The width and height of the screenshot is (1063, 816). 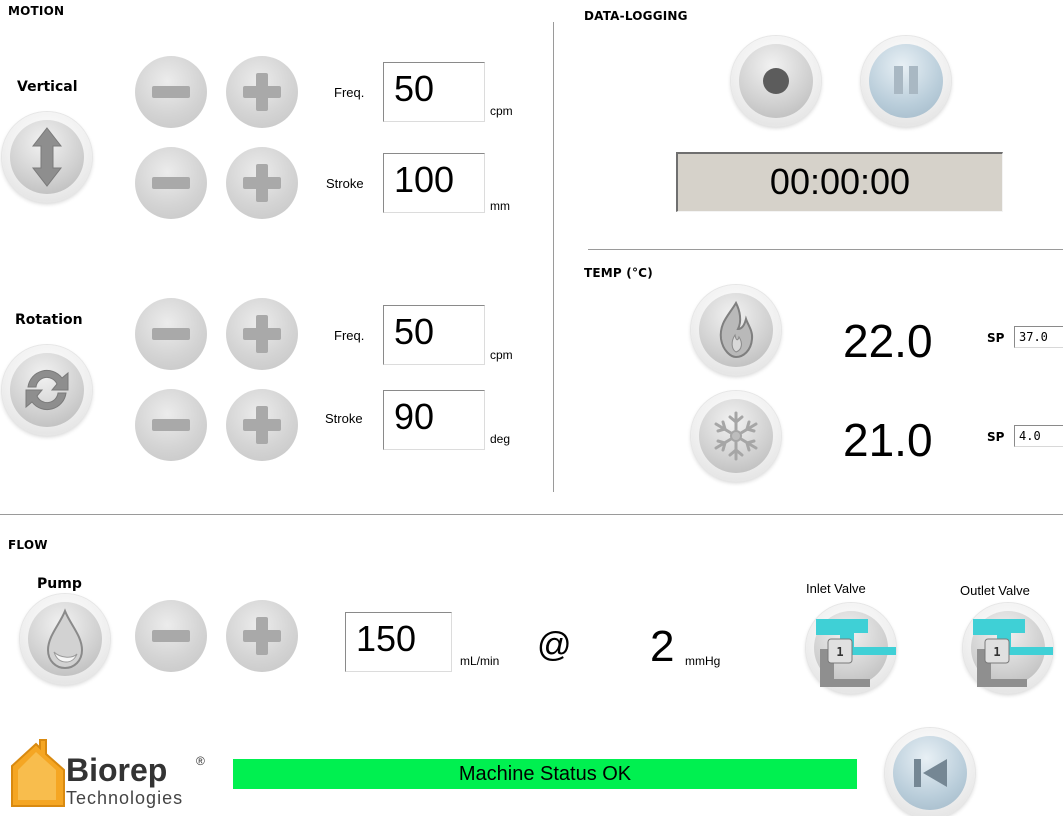 I want to click on rotation-freq-decrease-button, so click(x=171, y=334).